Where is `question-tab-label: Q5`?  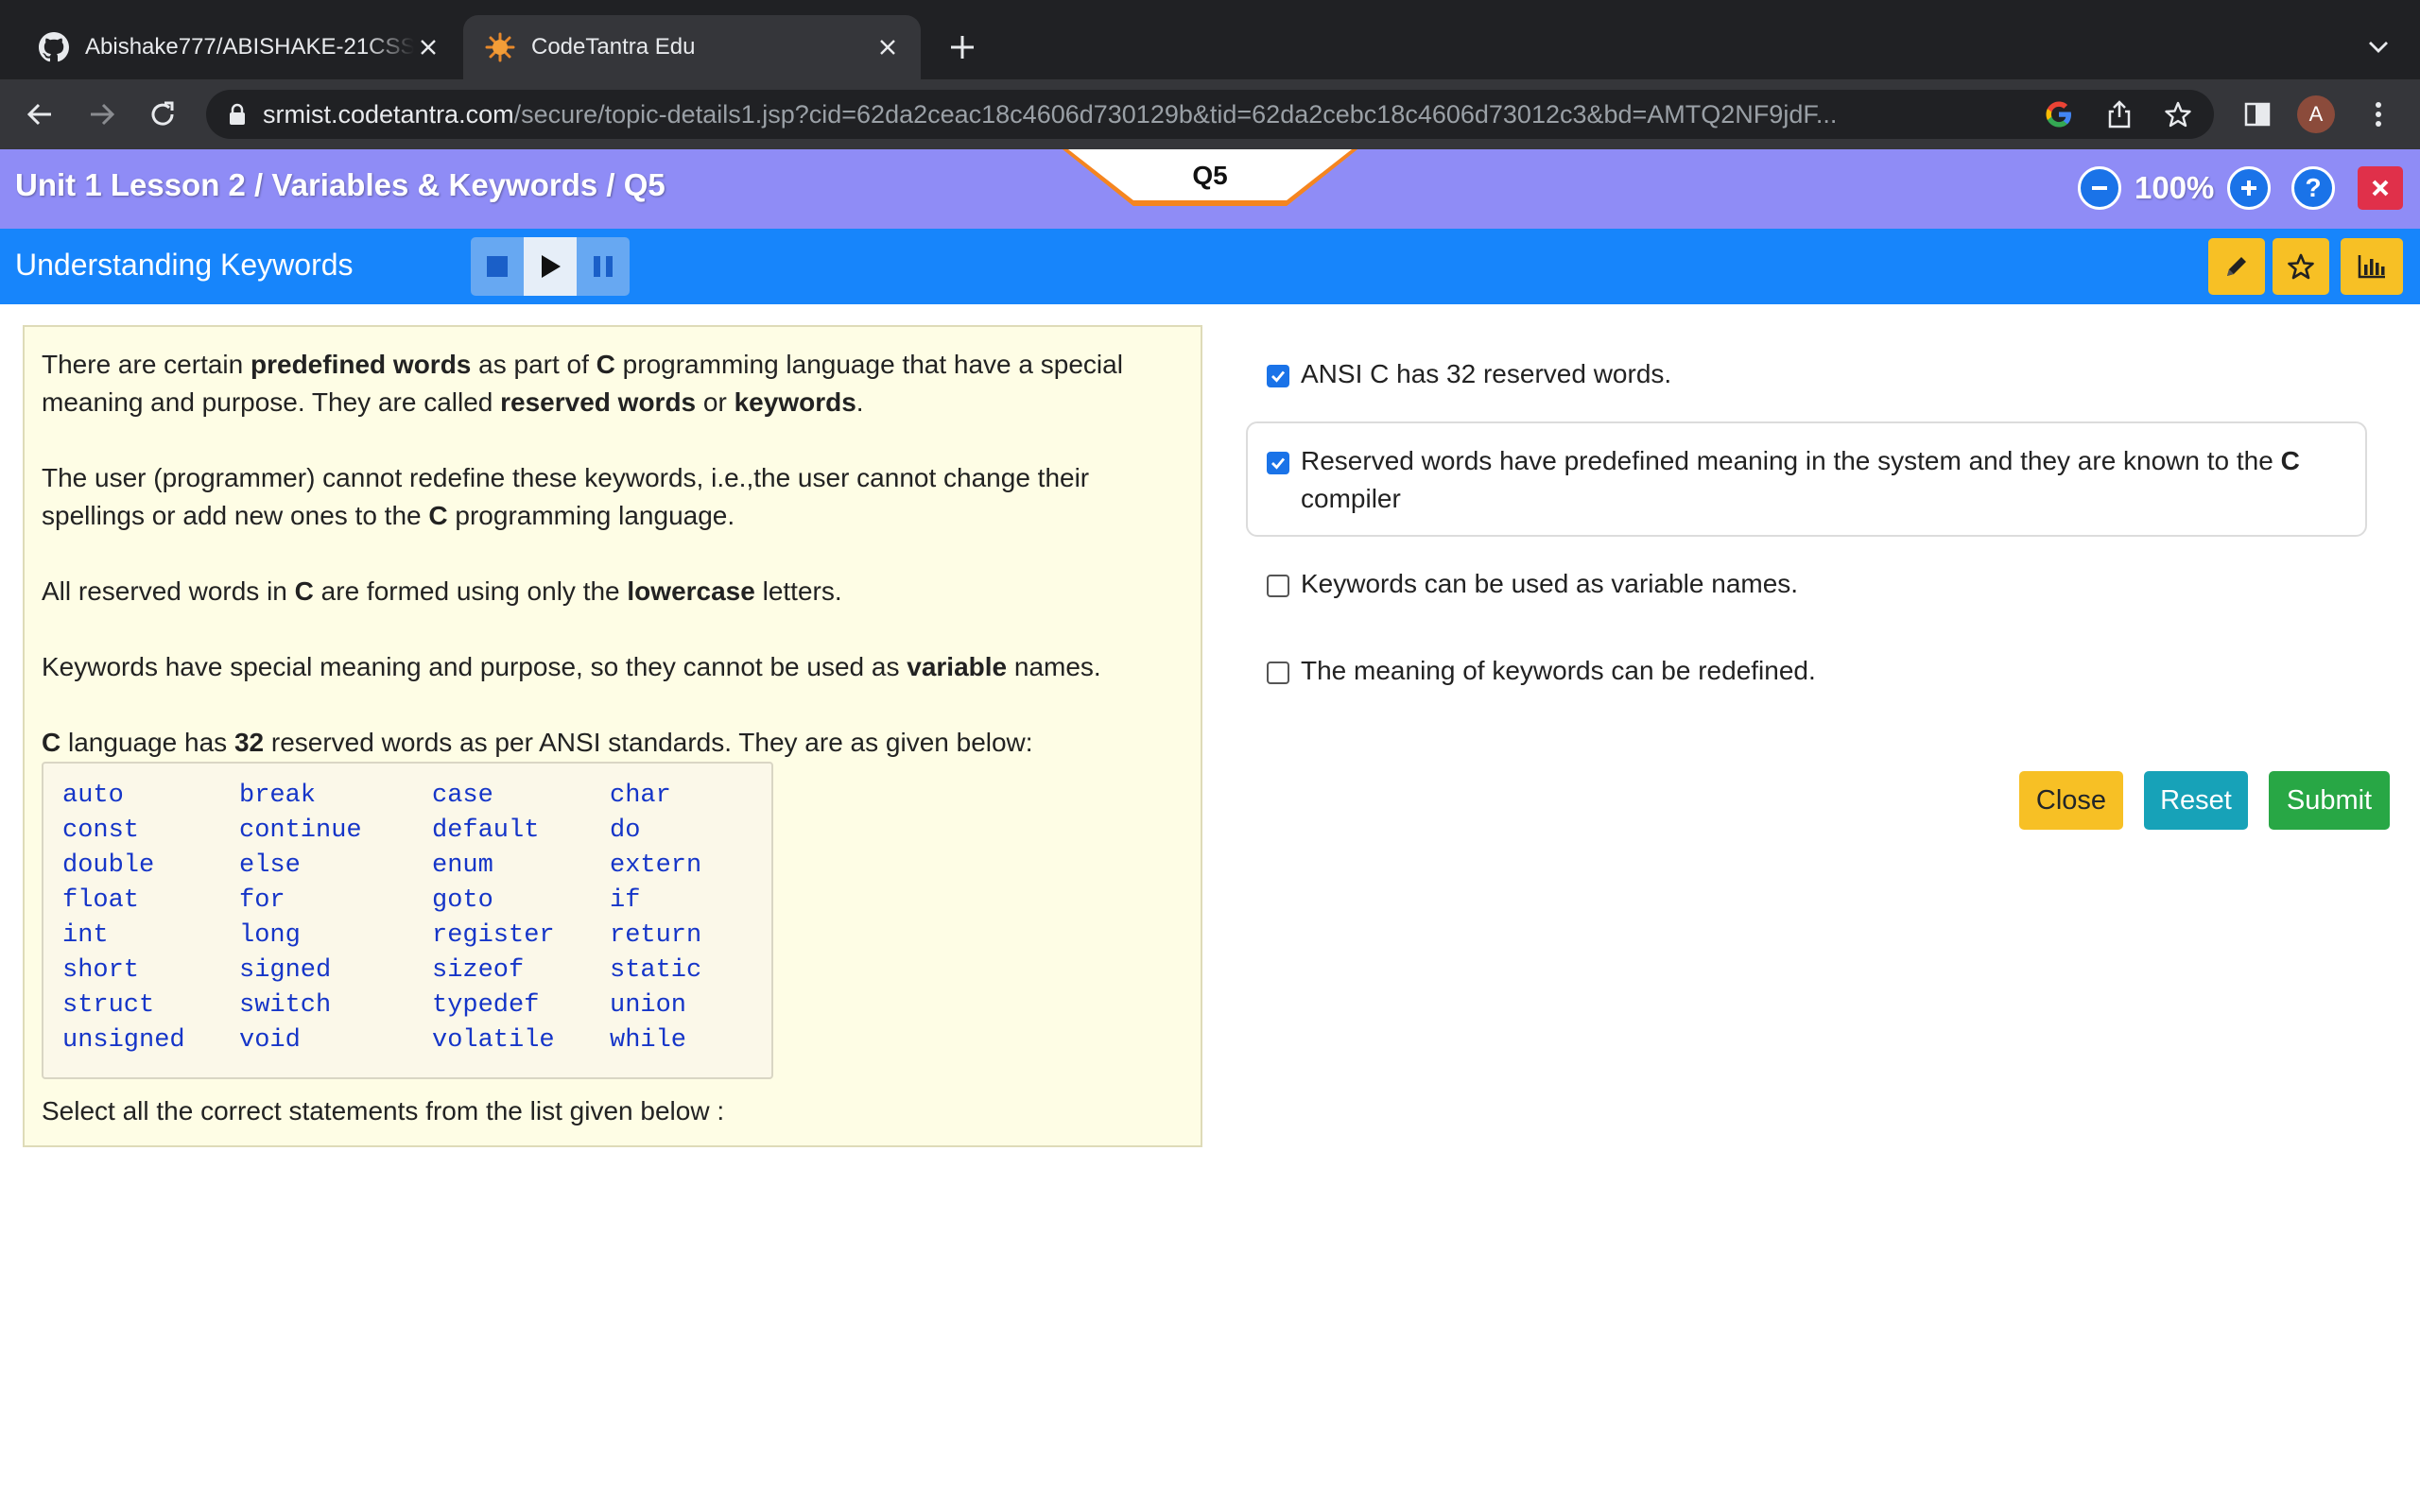 question-tab-label: Q5 is located at coordinates (1210, 175).